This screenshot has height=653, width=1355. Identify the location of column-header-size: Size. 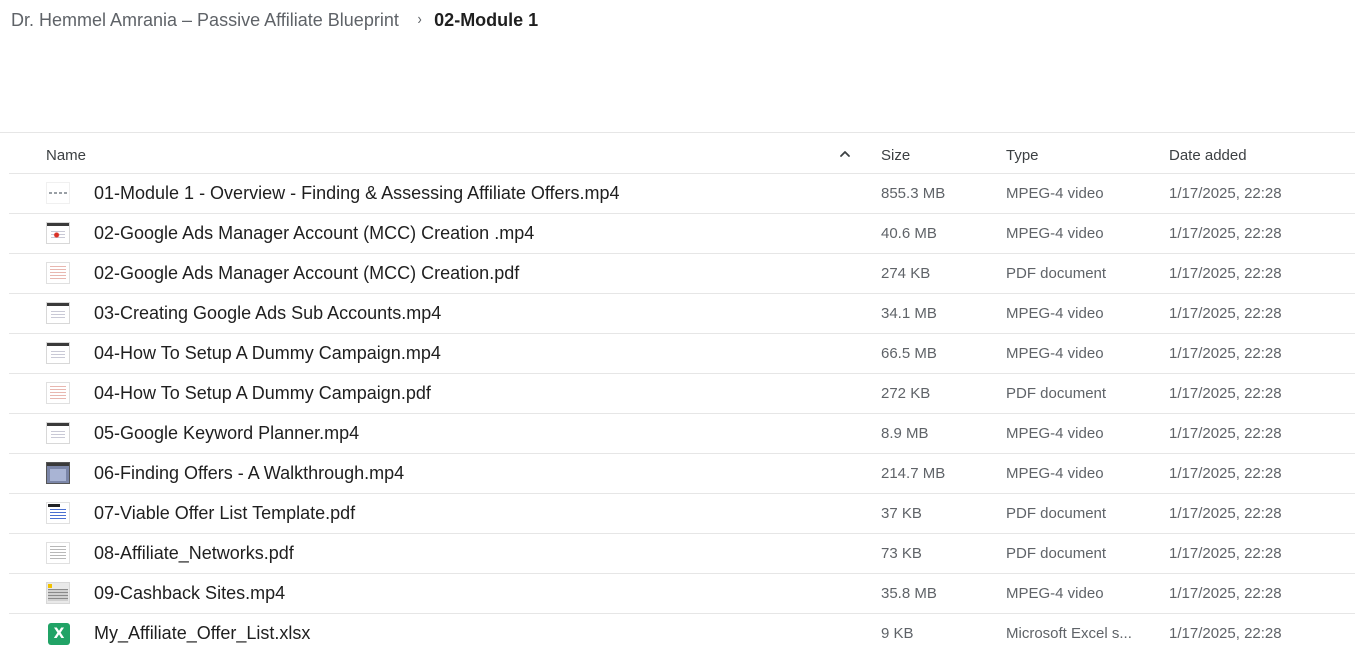
(895, 153).